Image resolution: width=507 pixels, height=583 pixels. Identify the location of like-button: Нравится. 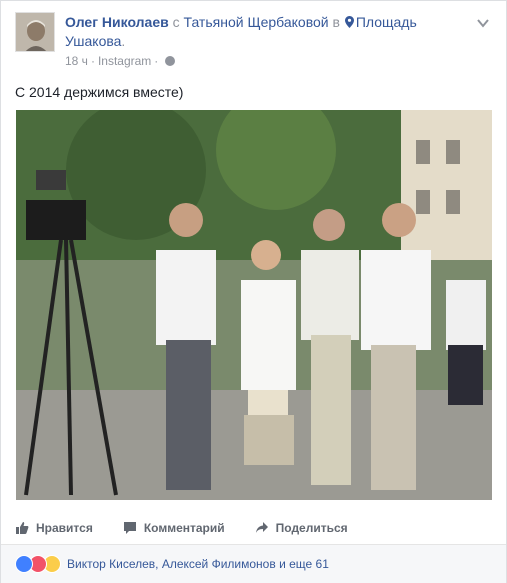
(54, 528).